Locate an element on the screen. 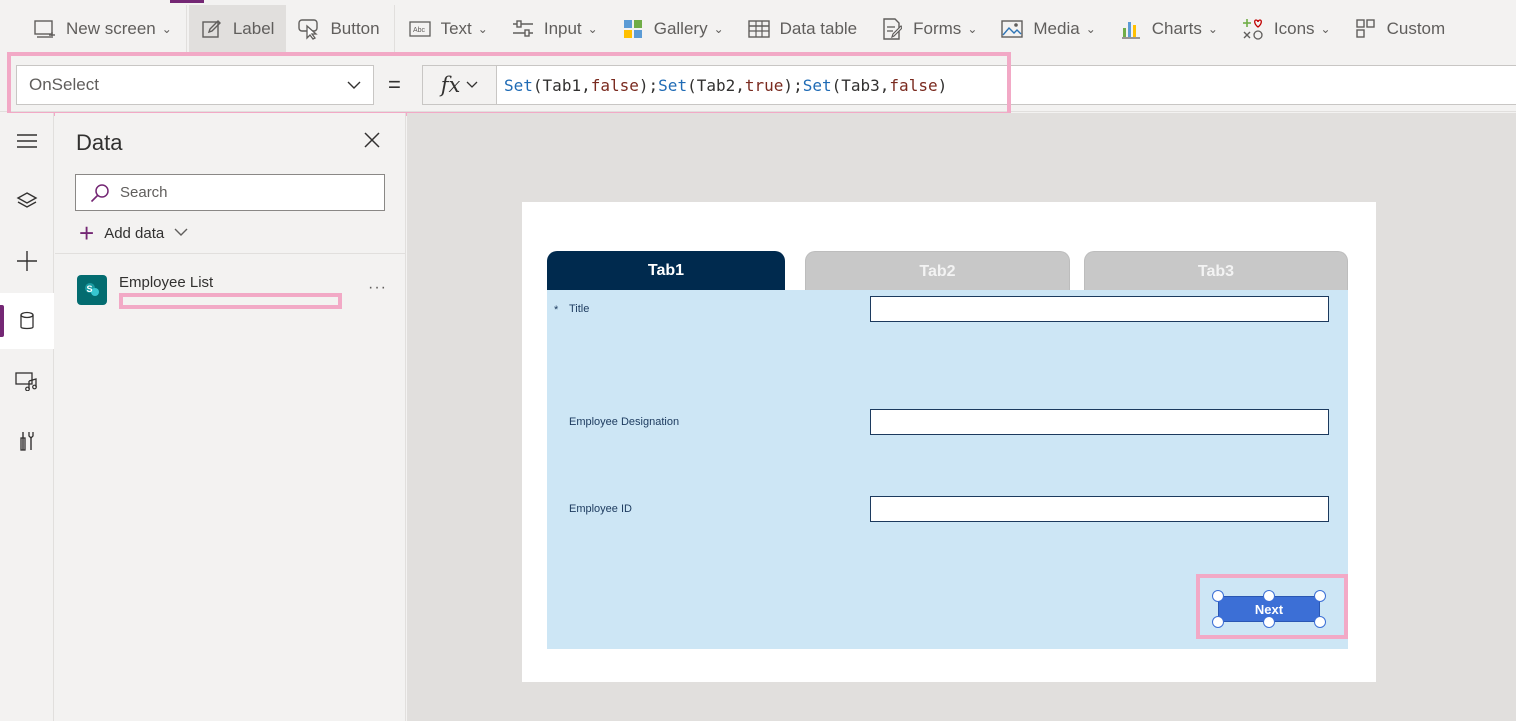 The width and height of the screenshot is (1516, 721). pane-title: Data is located at coordinates (99, 142).